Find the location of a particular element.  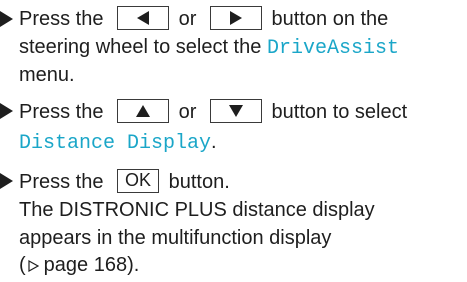

step-1-line-3: menu. is located at coordinates (47, 75).